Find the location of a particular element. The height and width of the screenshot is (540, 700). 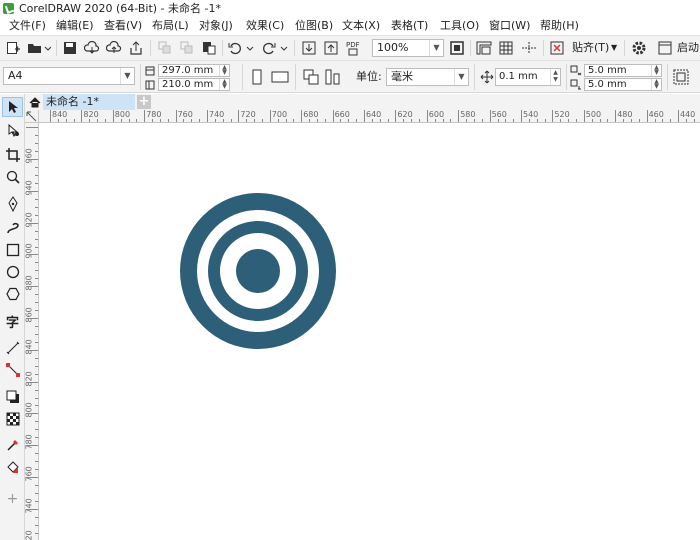

vertical-ruler: 960 940 920 900 880 860 840 820 800 780 760 740 720 is located at coordinates (32, 331).